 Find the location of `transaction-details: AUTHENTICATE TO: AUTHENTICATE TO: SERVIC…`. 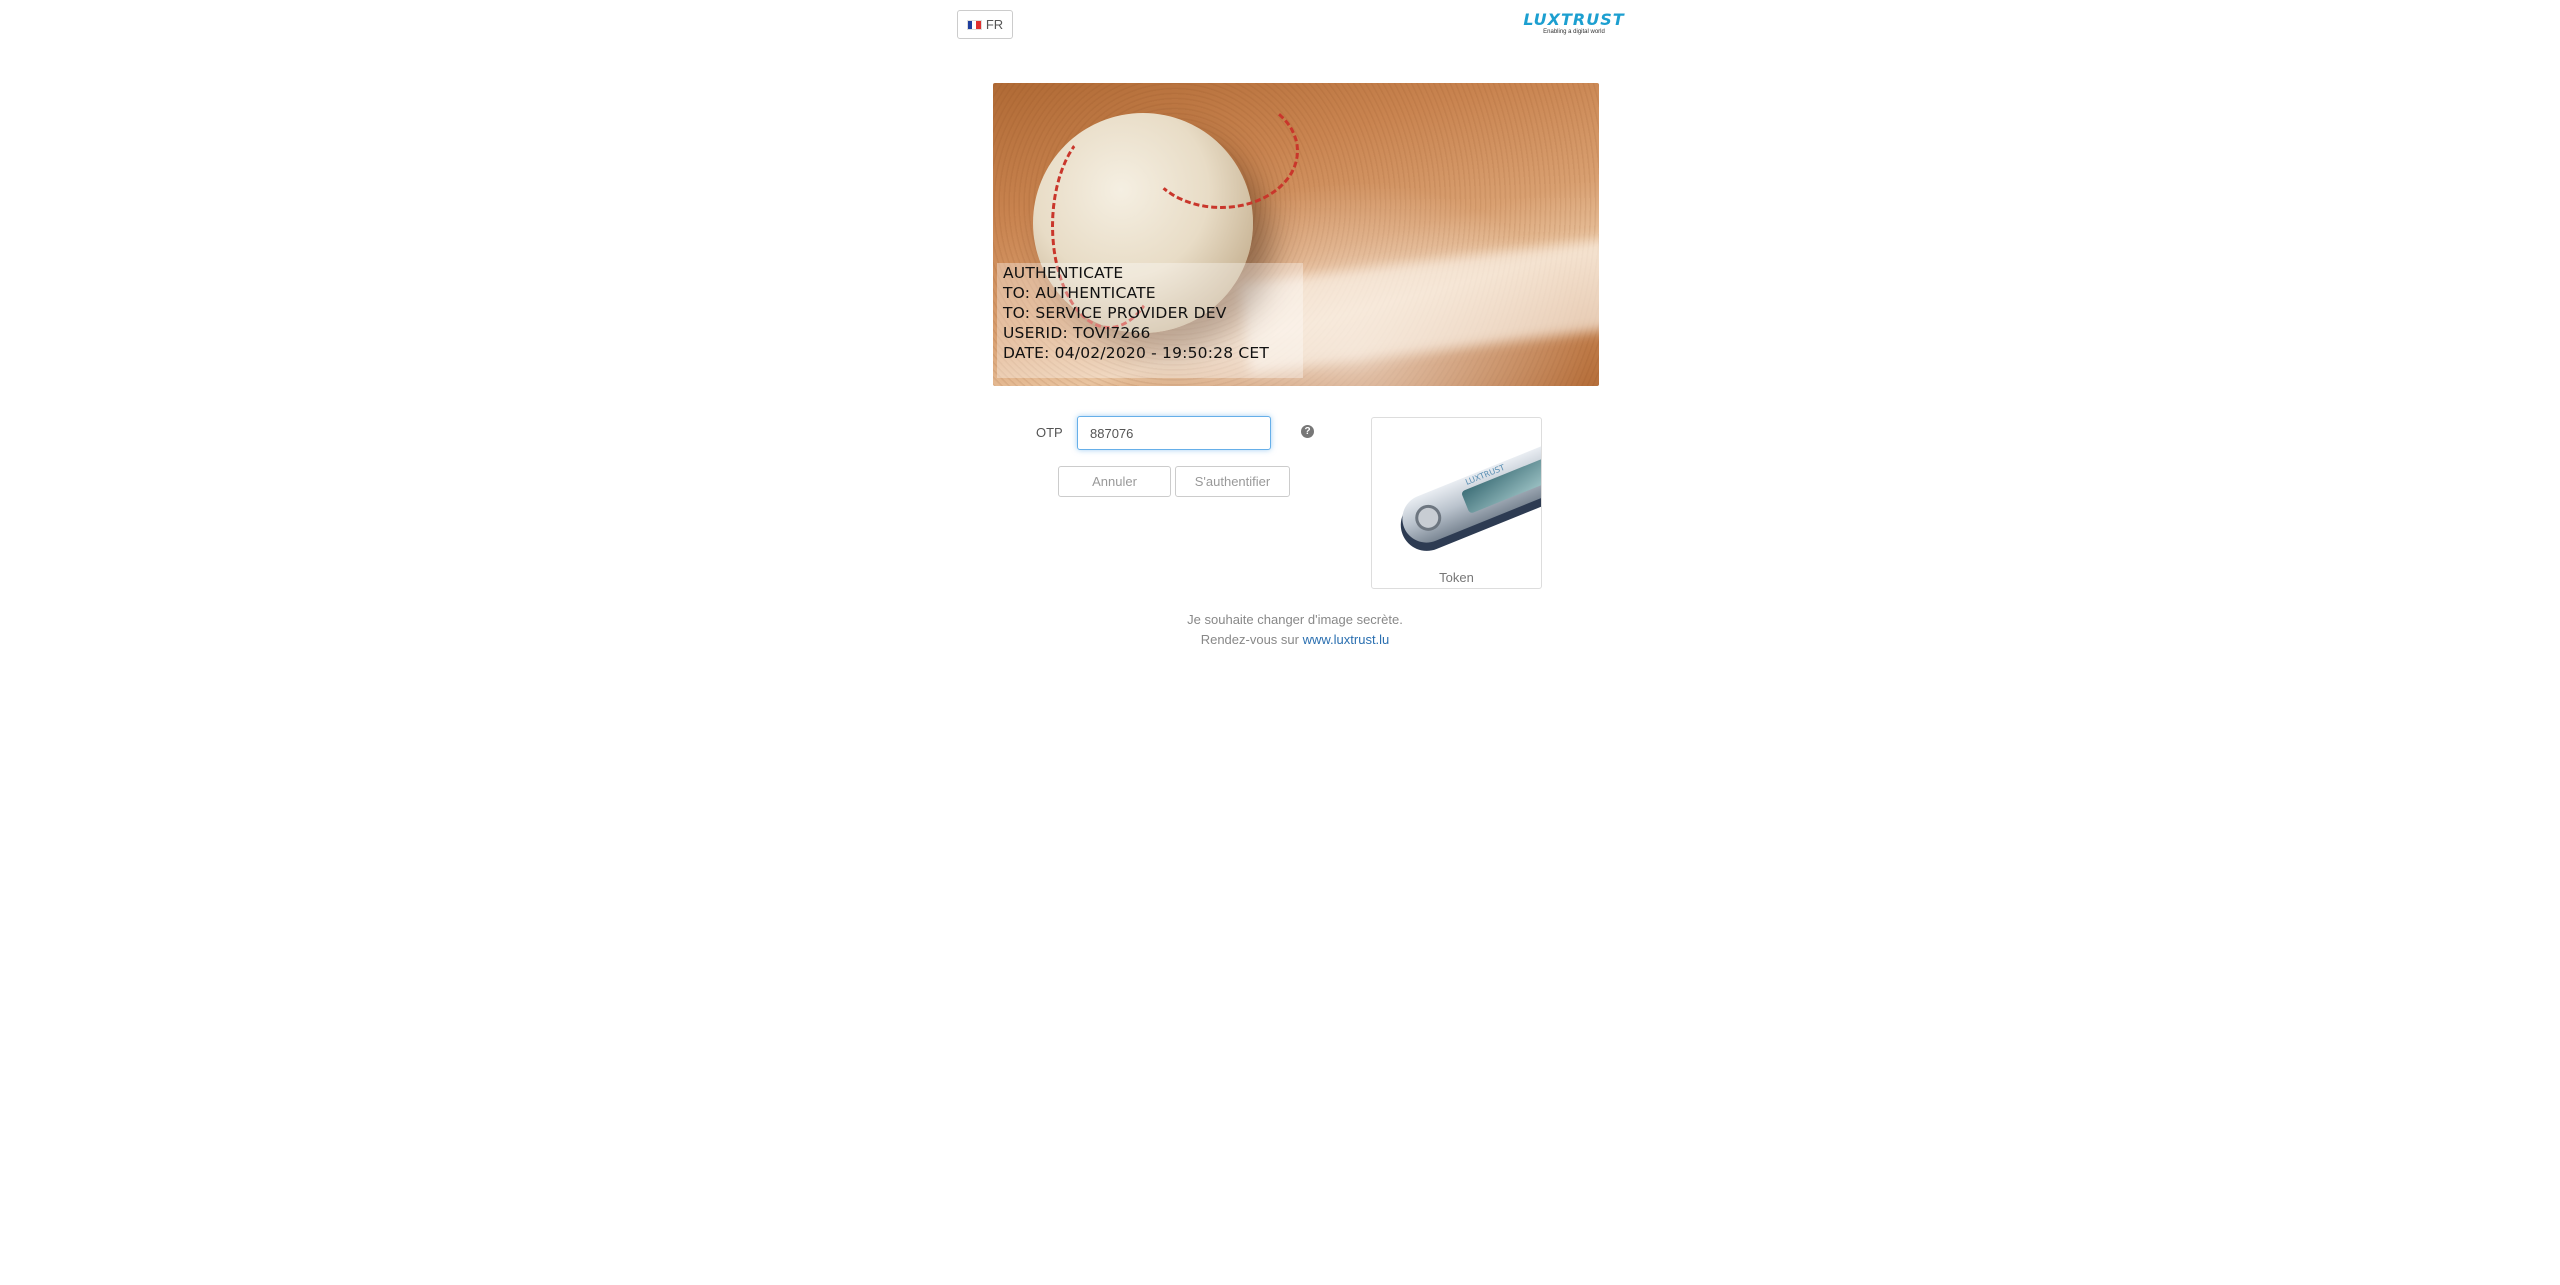

transaction-details: AUTHENTICATE TO: AUTHENTICATE TO: SERVIC… is located at coordinates (1150, 320).